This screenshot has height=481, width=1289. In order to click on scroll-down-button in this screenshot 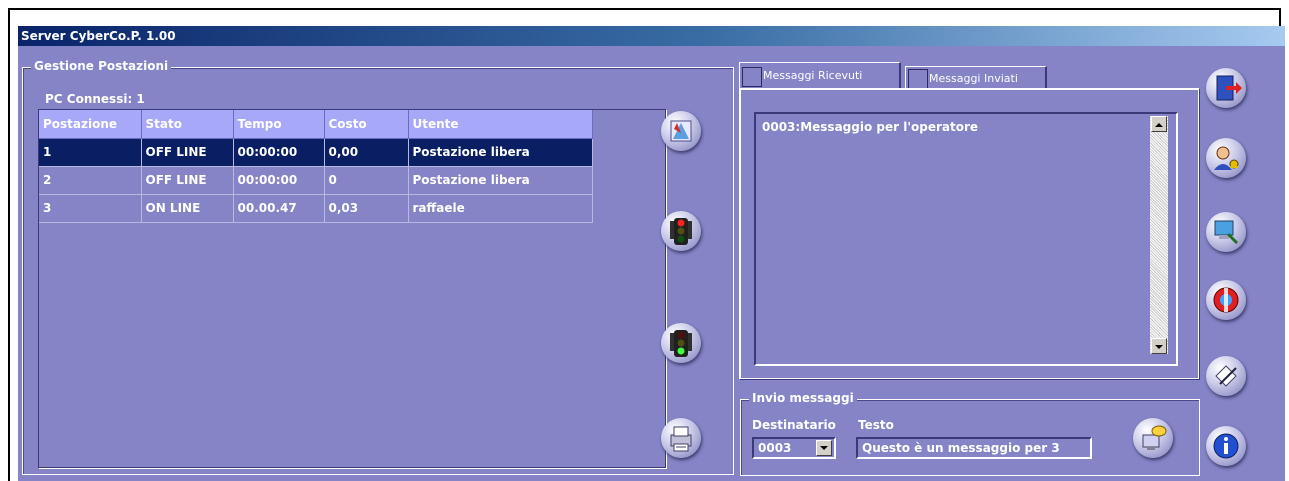, I will do `click(1159, 346)`.